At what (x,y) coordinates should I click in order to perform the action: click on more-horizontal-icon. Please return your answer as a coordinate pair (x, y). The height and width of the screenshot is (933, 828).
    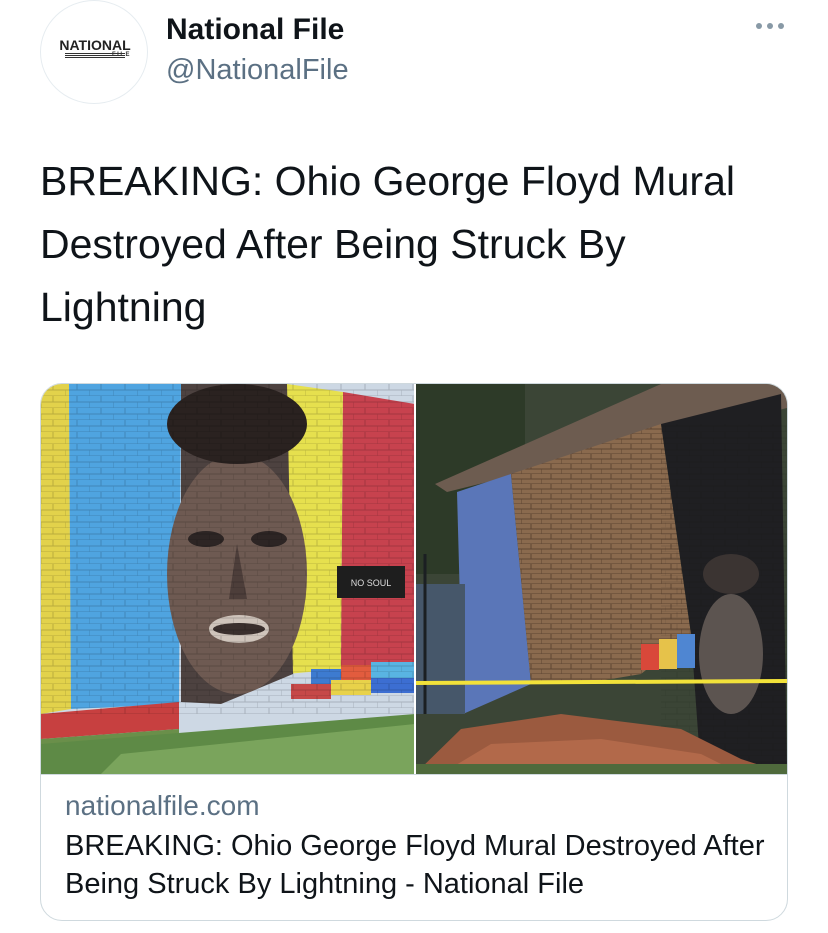
    Looking at the image, I should click on (770, 26).